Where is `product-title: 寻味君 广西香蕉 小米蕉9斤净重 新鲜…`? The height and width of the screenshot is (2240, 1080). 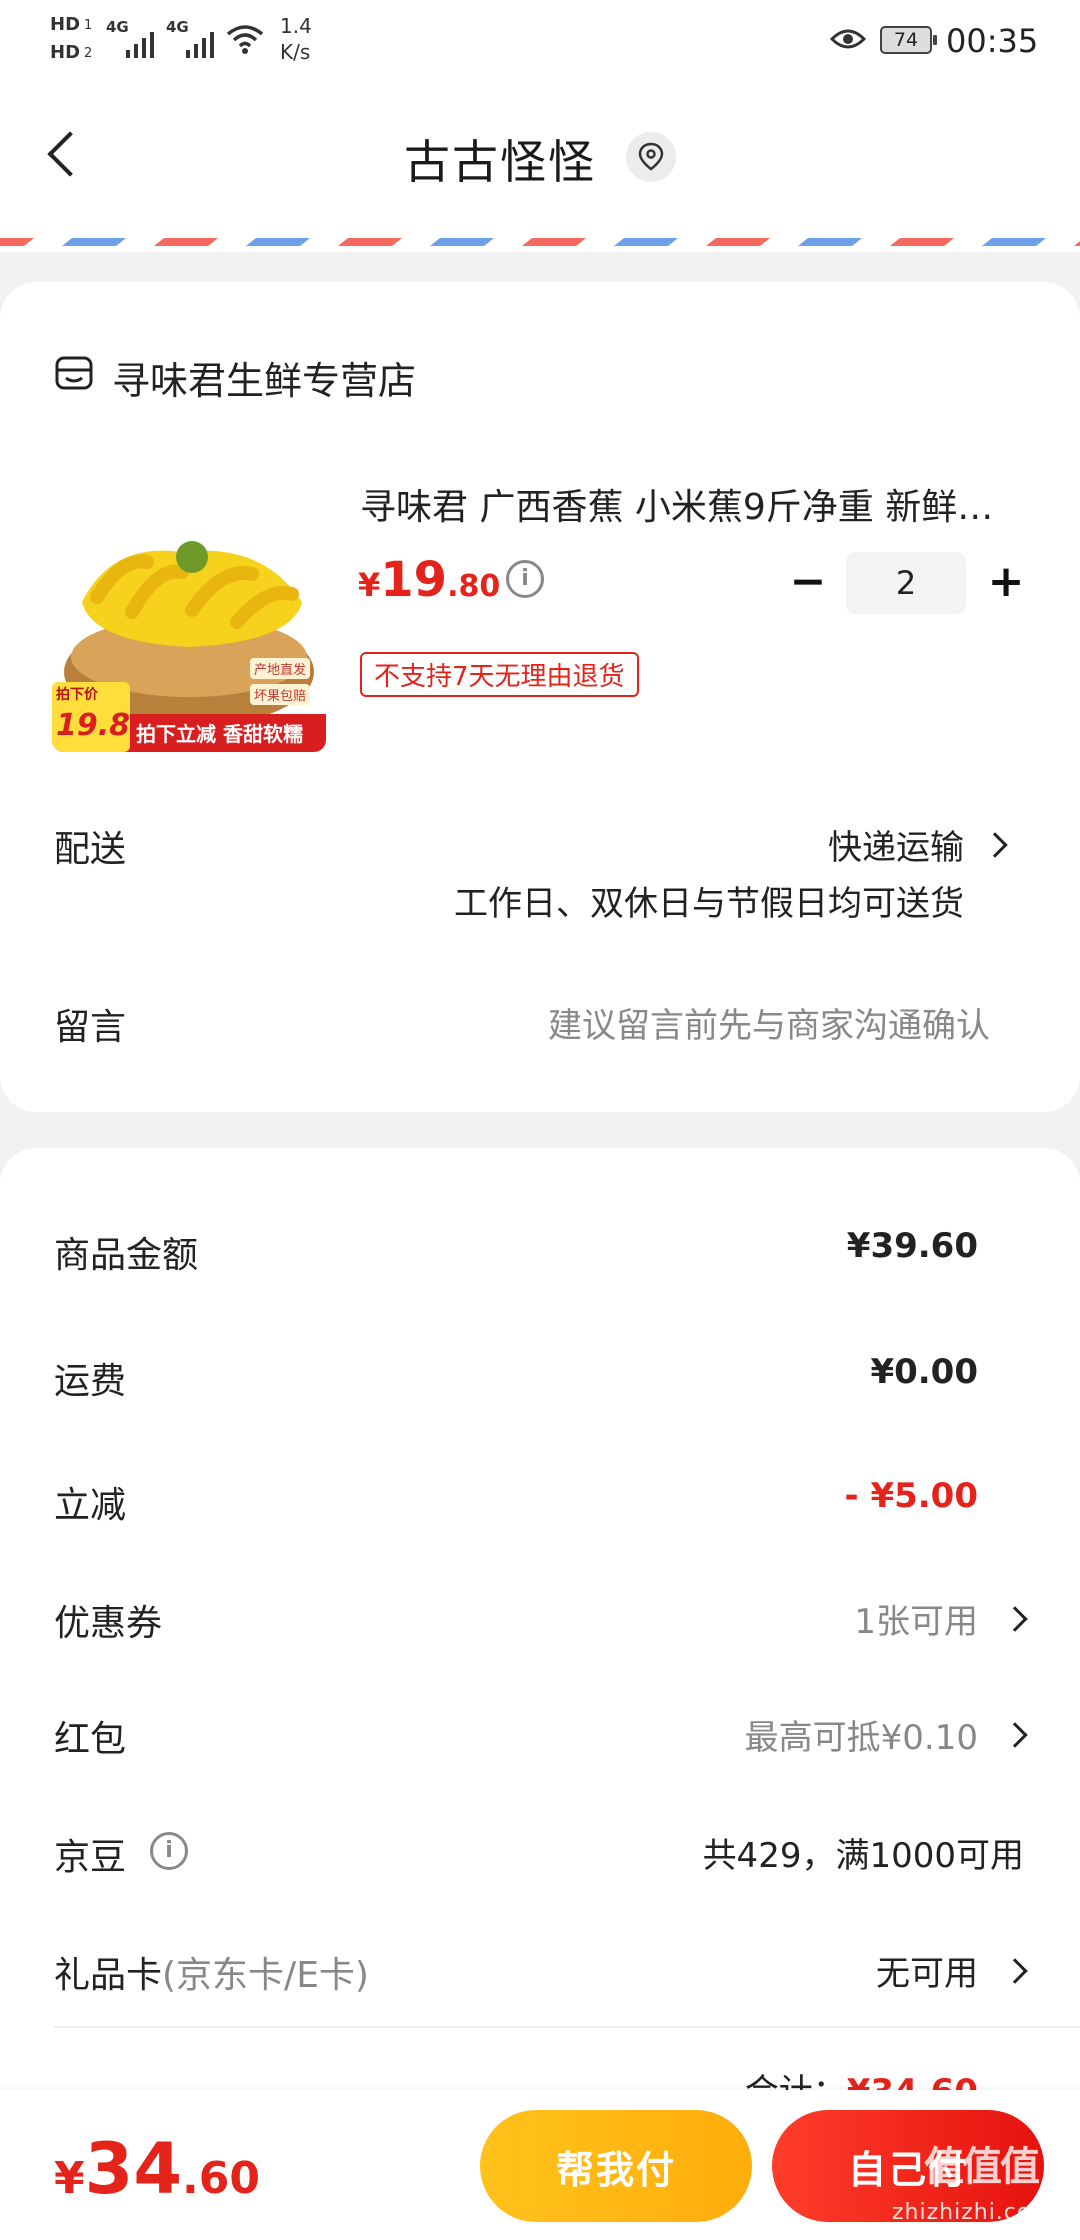 product-title: 寻味君 广西香蕉 小米蕉9斤净重 新鲜… is located at coordinates (695, 504).